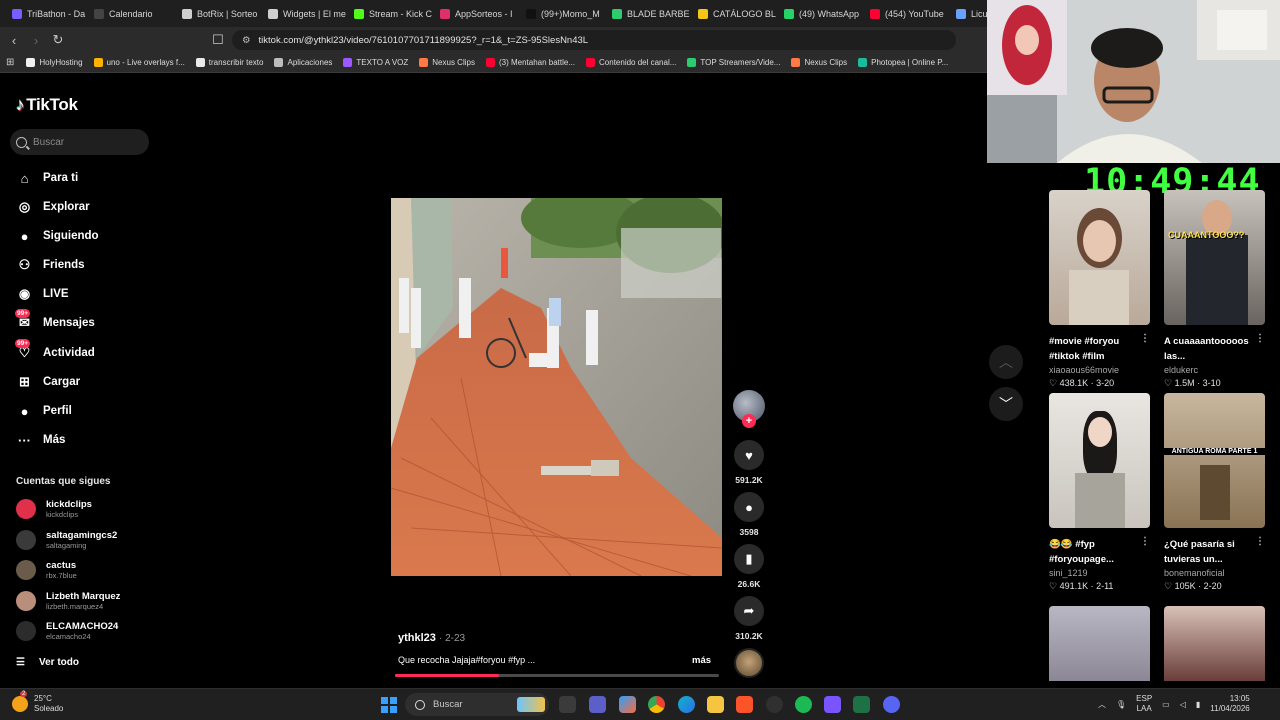 Image resolution: width=1280 pixels, height=720 pixels. Describe the element at coordinates (50, 265) in the screenshot. I see `nav-item-friends: ⚇ Friends` at that location.